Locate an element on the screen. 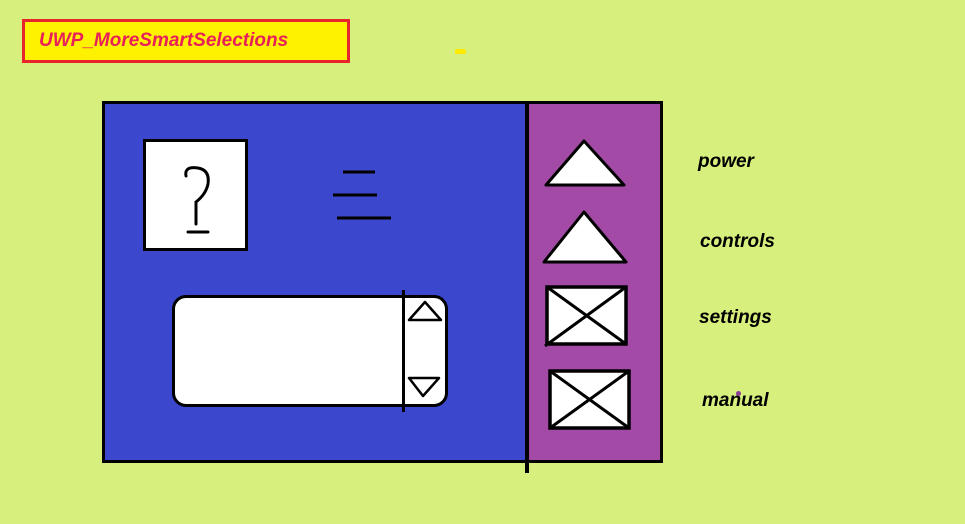 Image resolution: width=965 pixels, height=524 pixels. decorative-dot-small is located at coordinates (738, 393).